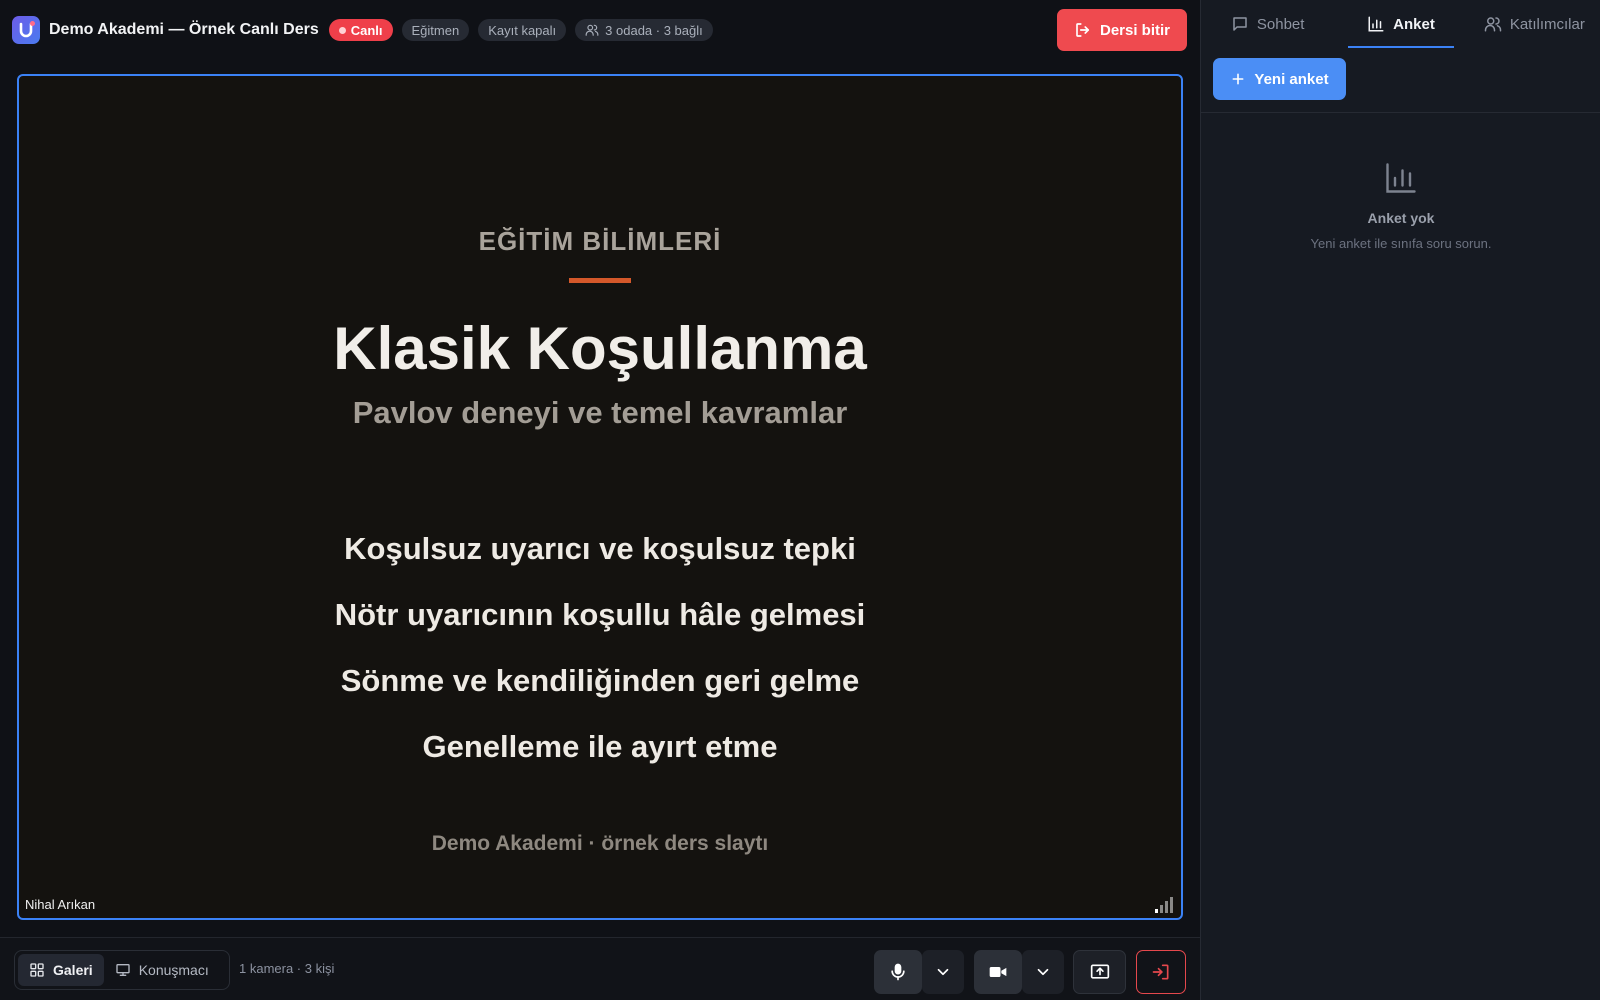 The width and height of the screenshot is (1600, 1000). I want to click on speaker-name: Nihal Arıkan, so click(60, 904).